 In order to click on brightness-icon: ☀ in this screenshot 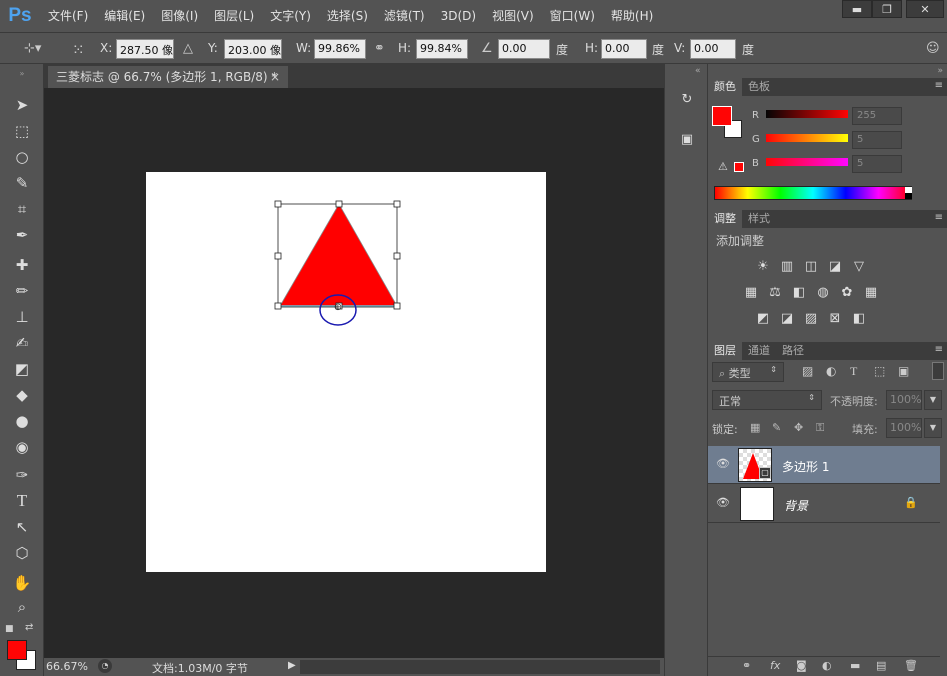, I will do `click(763, 266)`.